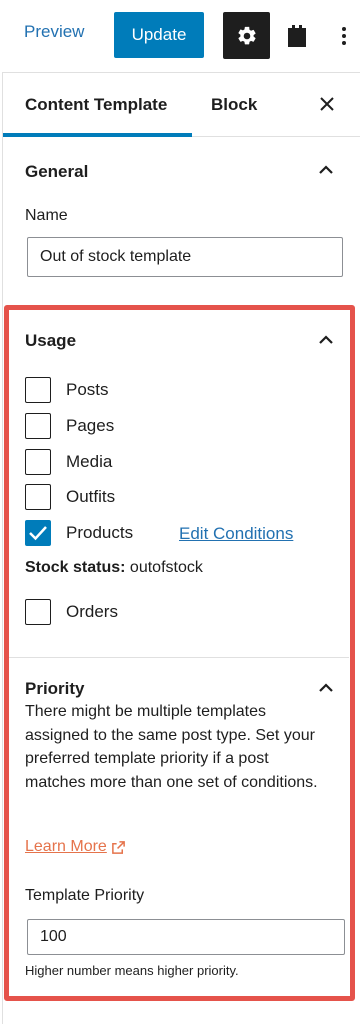  I want to click on close-sidebar-button, so click(327, 104).